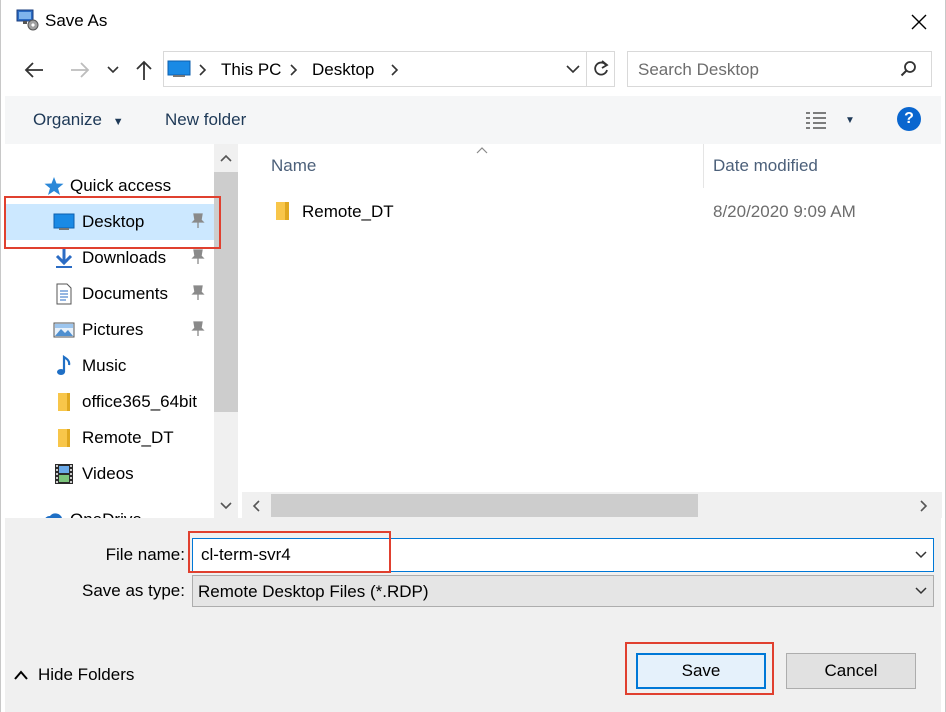 The image size is (946, 712). I want to click on file-list-horizontal-scrollbar-thumb, so click(484, 505).